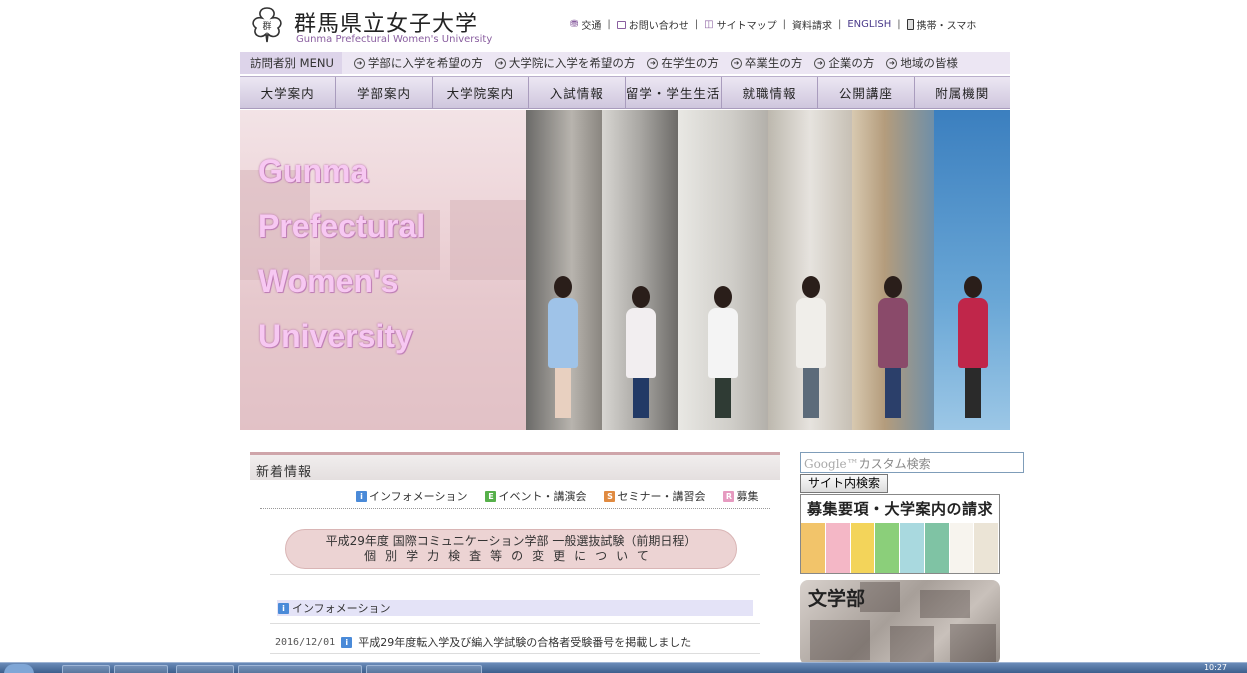  I want to click on start-button, so click(19, 668).